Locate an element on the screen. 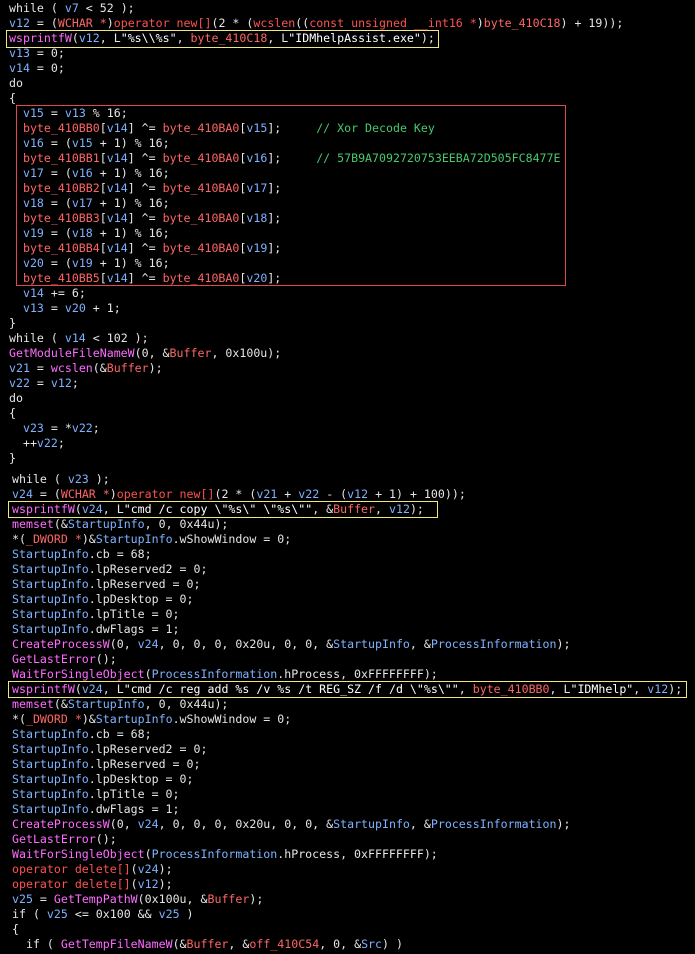  function-token: GetTempFileNameW is located at coordinates (117, 944).